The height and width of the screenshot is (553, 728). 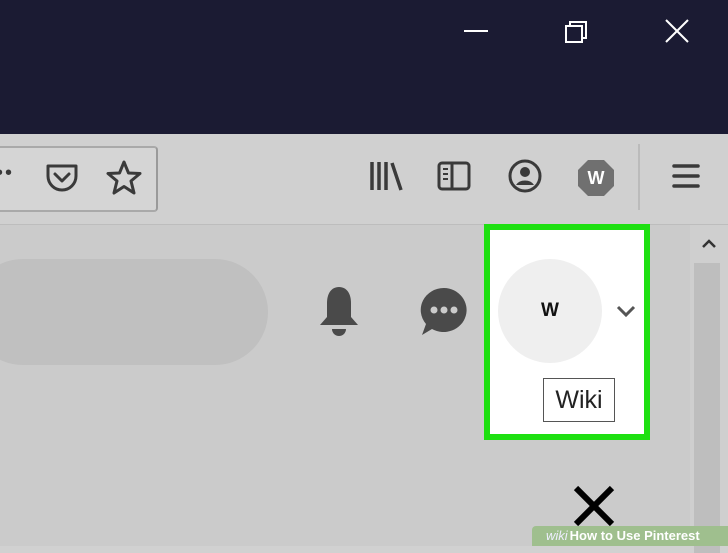 What do you see at coordinates (709, 243) in the screenshot?
I see `scroll-up-arrow-icon` at bounding box center [709, 243].